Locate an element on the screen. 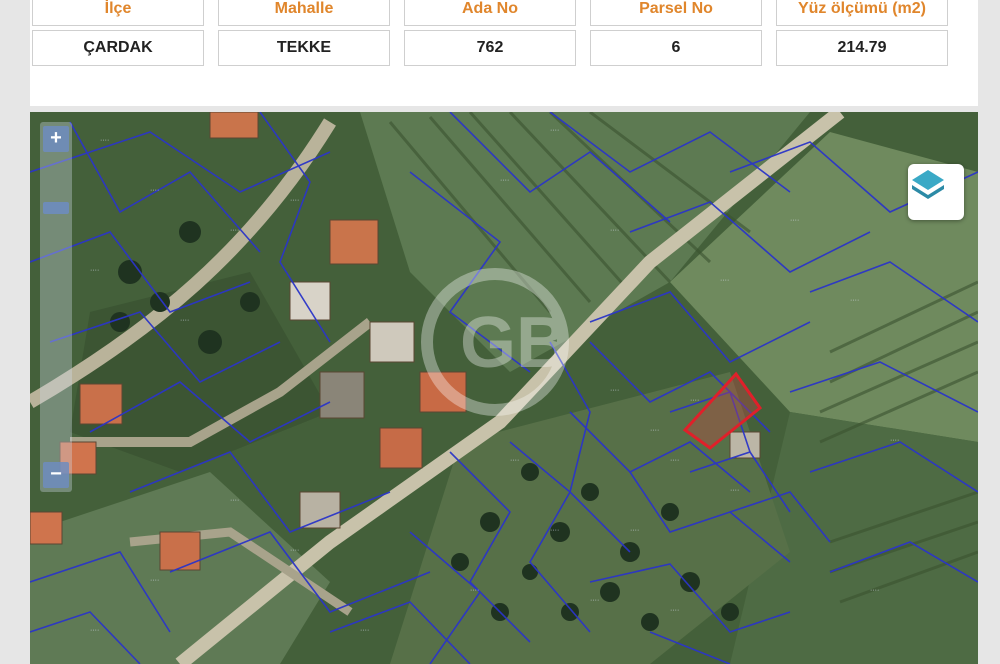  value-block-no: 762 is located at coordinates (490, 48).